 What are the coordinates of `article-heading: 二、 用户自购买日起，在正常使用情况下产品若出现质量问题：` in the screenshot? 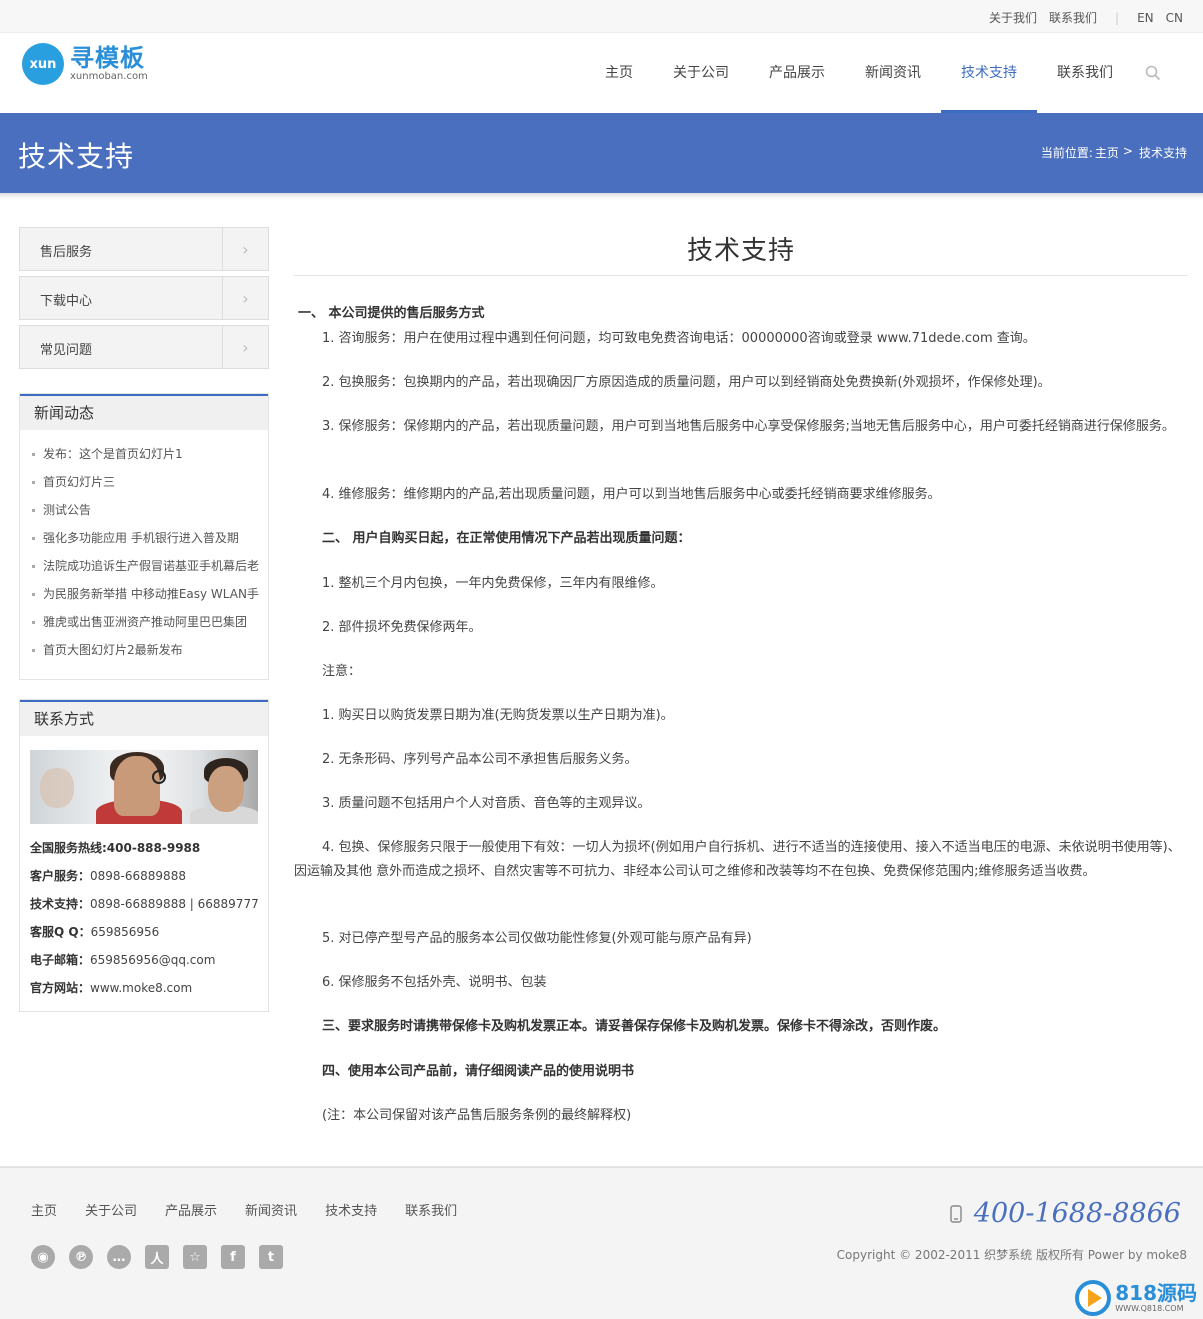 It's located at (506, 538).